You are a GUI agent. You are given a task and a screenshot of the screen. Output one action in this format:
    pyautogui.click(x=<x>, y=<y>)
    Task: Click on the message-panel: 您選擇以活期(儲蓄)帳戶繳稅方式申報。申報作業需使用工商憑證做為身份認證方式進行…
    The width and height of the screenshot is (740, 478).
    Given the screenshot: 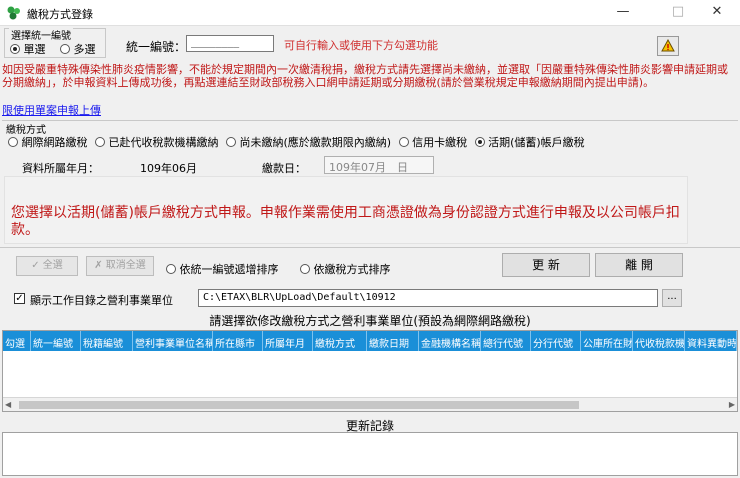 What is the action you would take?
    pyautogui.click(x=346, y=210)
    